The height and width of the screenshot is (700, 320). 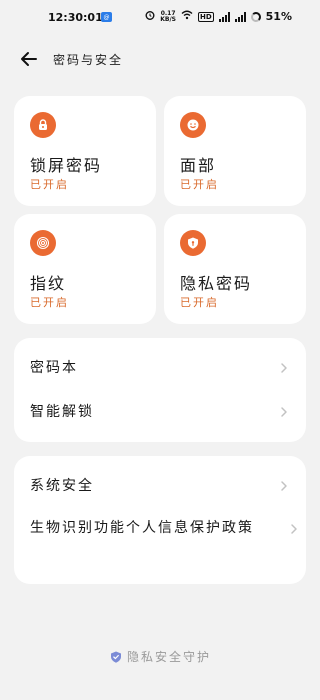 I want to click on tile-face: 面部 已开启, so click(x=235, y=151).